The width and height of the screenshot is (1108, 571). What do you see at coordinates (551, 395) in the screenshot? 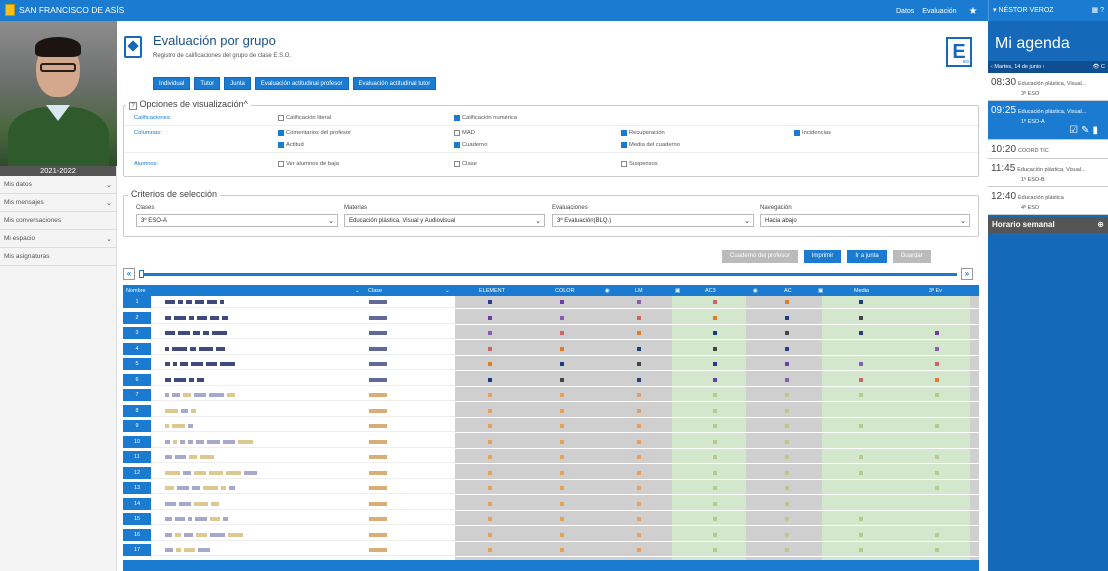
I see `table-row: 7` at bounding box center [551, 395].